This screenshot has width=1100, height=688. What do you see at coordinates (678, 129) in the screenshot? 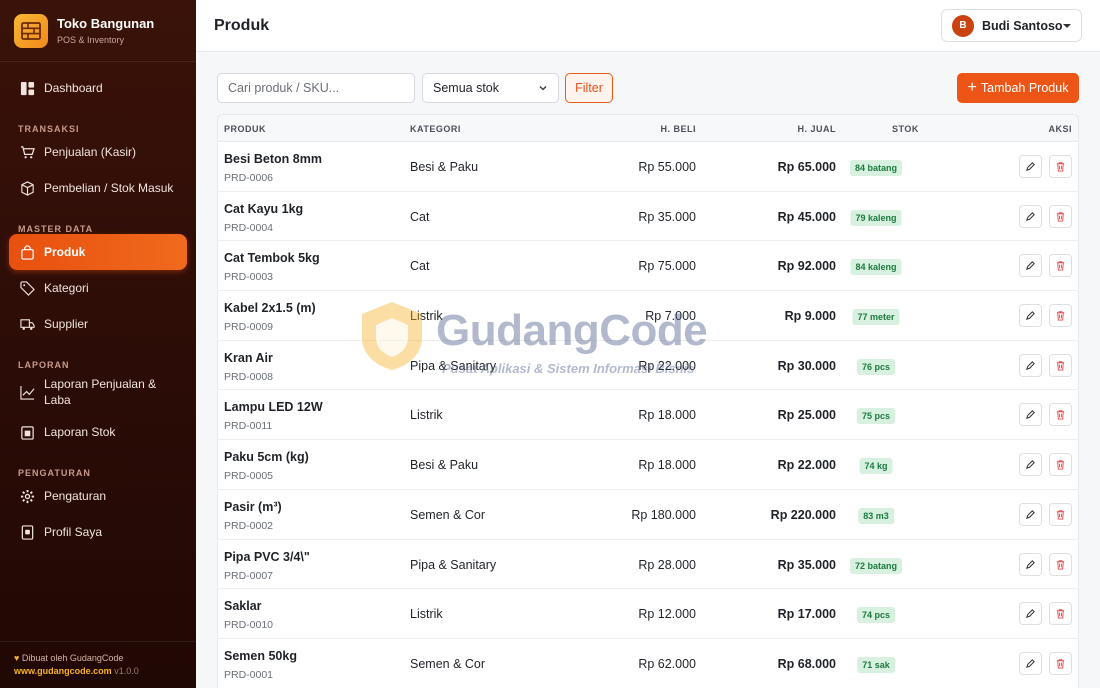
I see `col-header-beli: H. BELI` at bounding box center [678, 129].